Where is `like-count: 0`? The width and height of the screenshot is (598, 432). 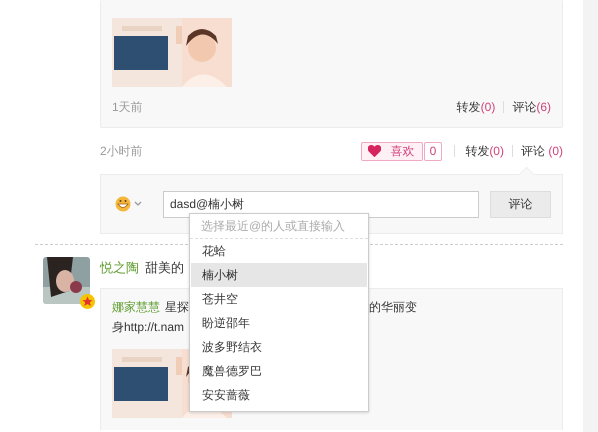
like-count: 0 is located at coordinates (433, 151).